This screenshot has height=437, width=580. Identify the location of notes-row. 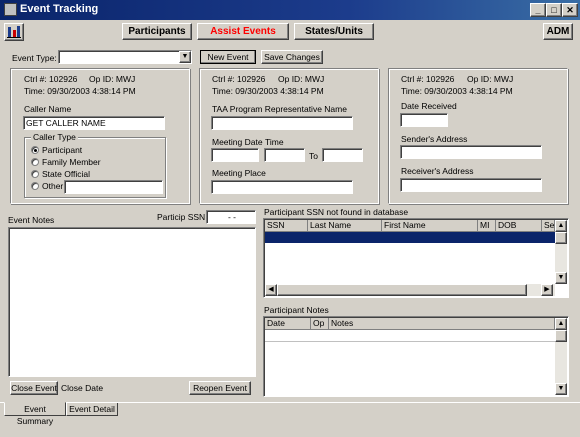
(410, 336).